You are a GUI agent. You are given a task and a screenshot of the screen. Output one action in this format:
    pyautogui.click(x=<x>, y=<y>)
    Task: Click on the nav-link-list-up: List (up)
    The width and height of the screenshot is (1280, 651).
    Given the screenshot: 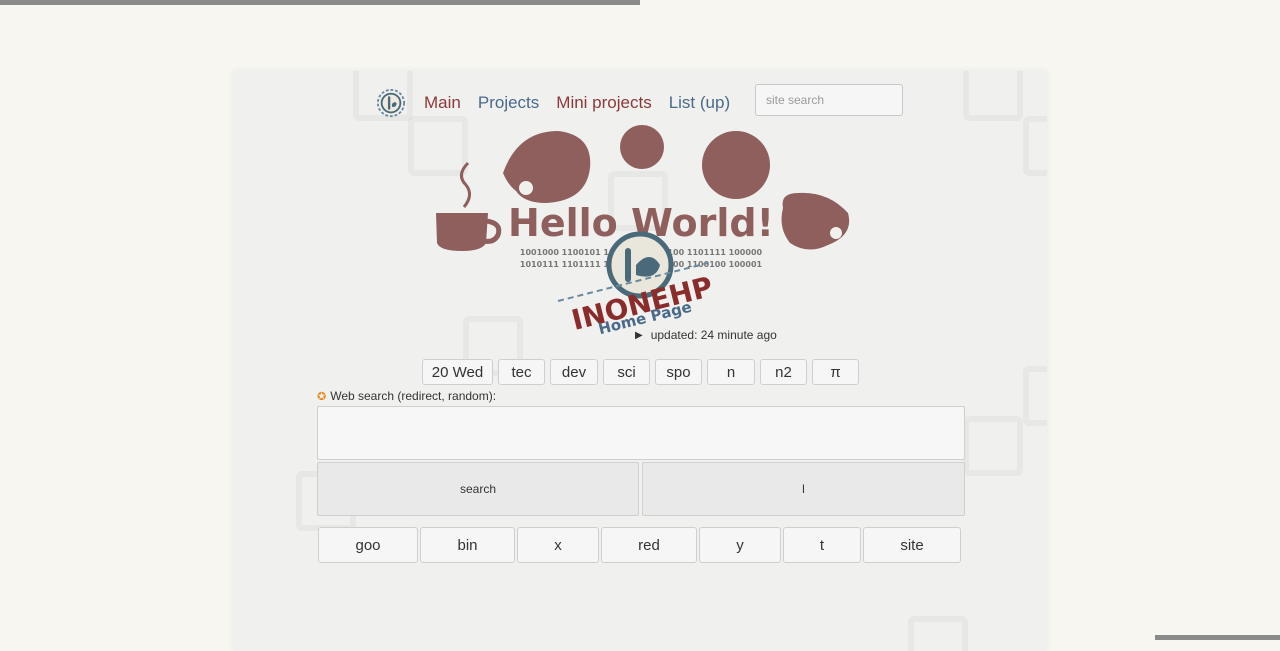 What is the action you would take?
    pyautogui.click(x=699, y=103)
    